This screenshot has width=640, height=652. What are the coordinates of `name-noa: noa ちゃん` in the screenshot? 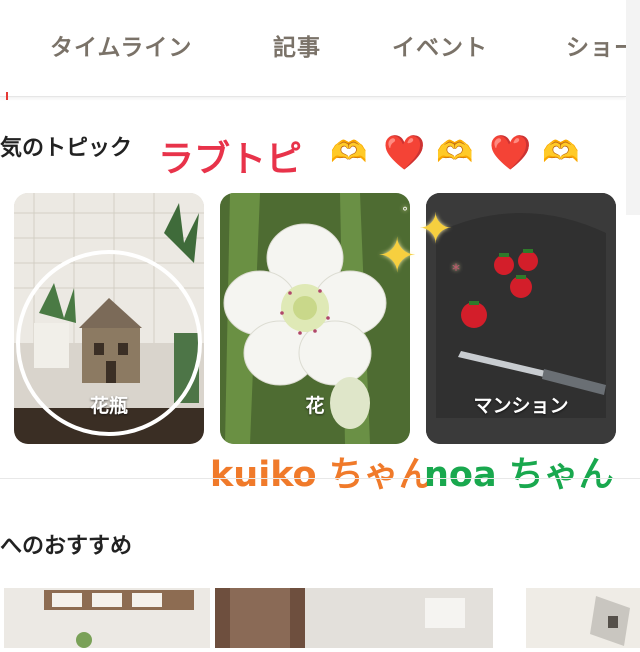 It's located at (519, 471).